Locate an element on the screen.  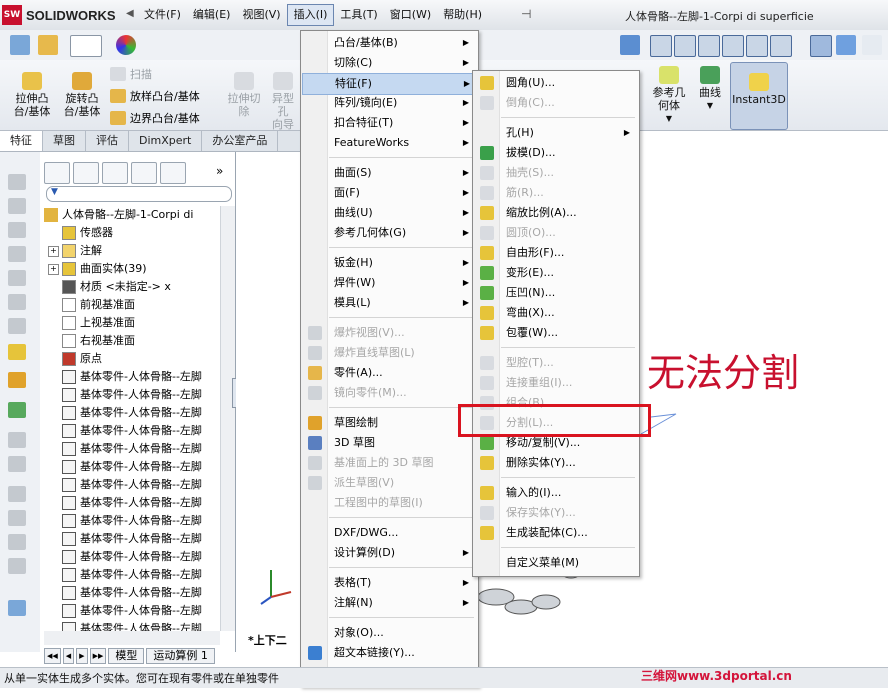
menu-item: 模具(L) ▶ is located at coordinates (389, 303).